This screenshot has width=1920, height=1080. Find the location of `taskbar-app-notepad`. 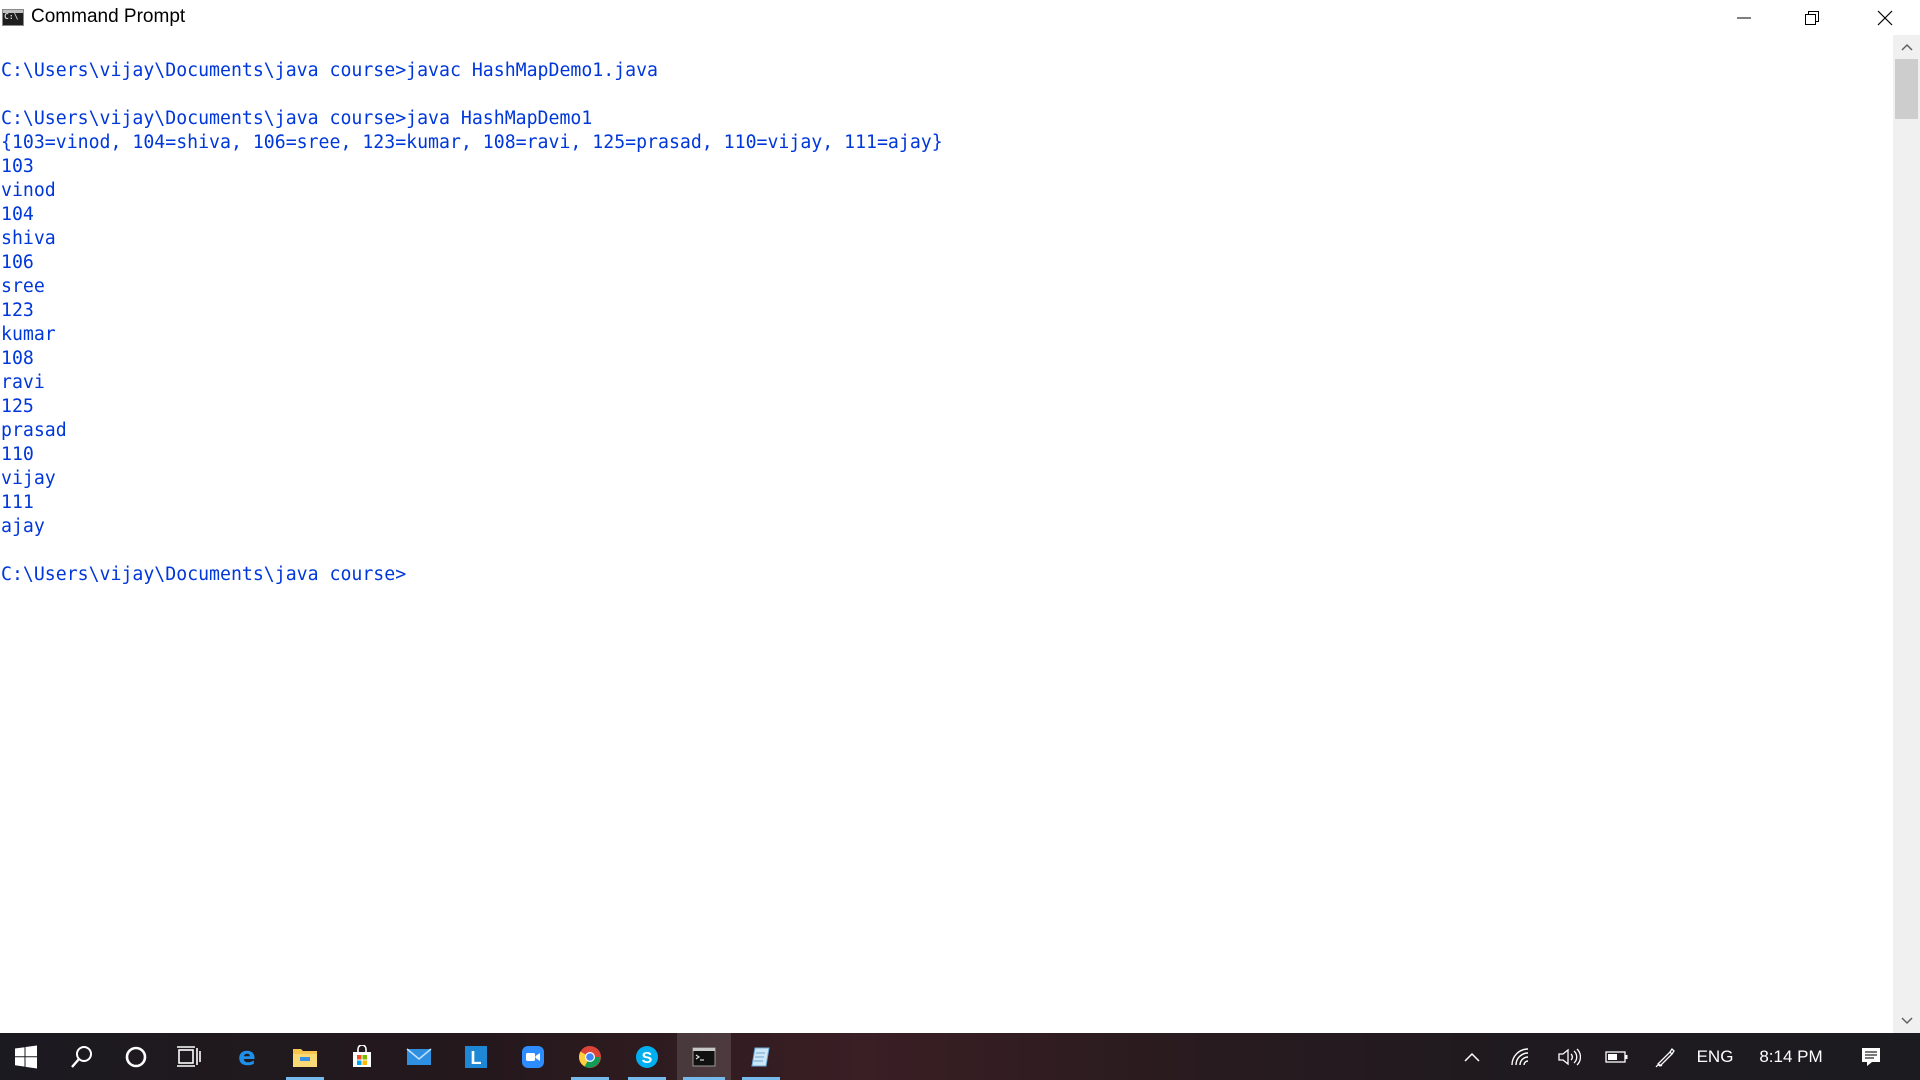

taskbar-app-notepad is located at coordinates (761, 1056).